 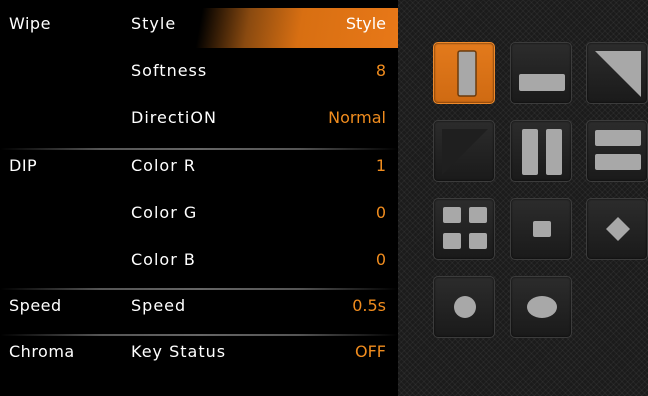 I want to click on four-squares-icon, so click(x=465, y=228).